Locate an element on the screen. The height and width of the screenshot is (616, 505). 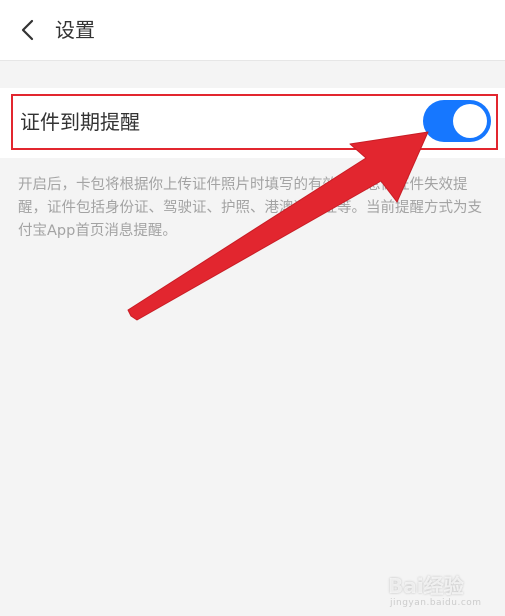
page-title: 设置 is located at coordinates (75, 30).